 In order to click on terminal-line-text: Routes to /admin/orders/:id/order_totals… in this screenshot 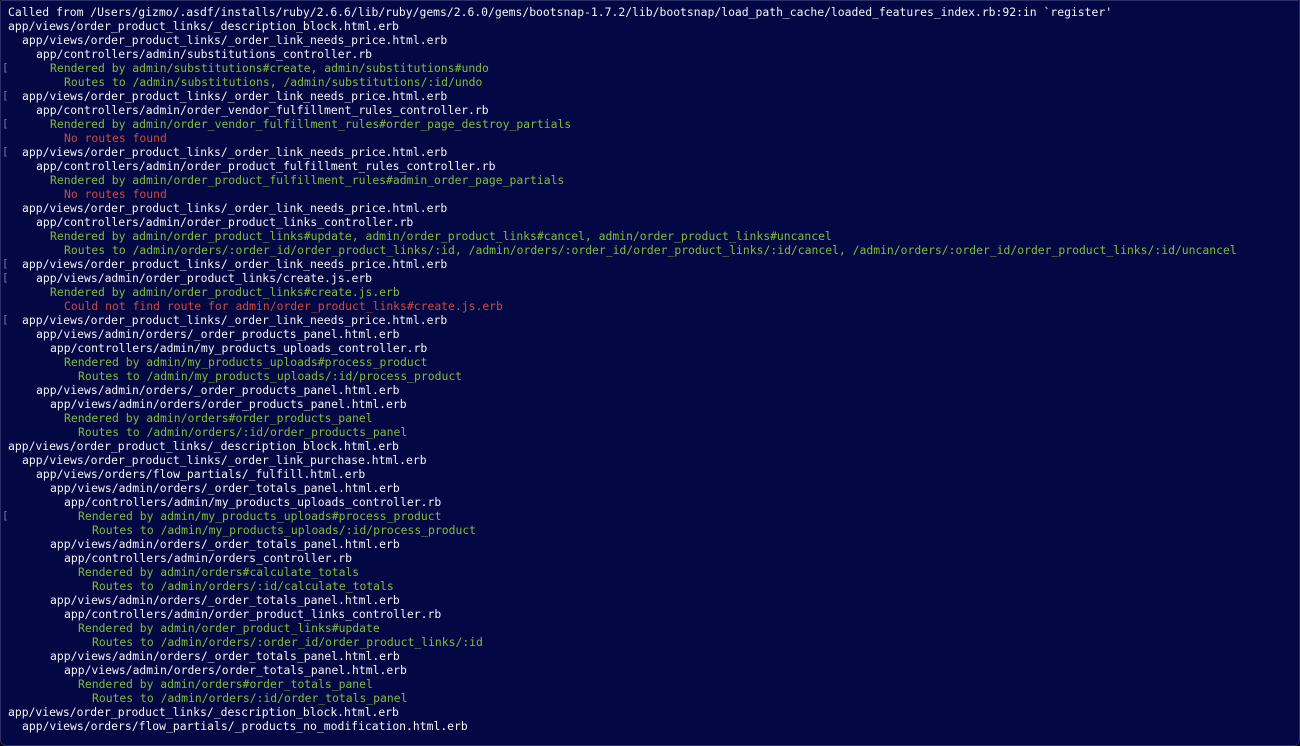, I will do `click(250, 698)`.